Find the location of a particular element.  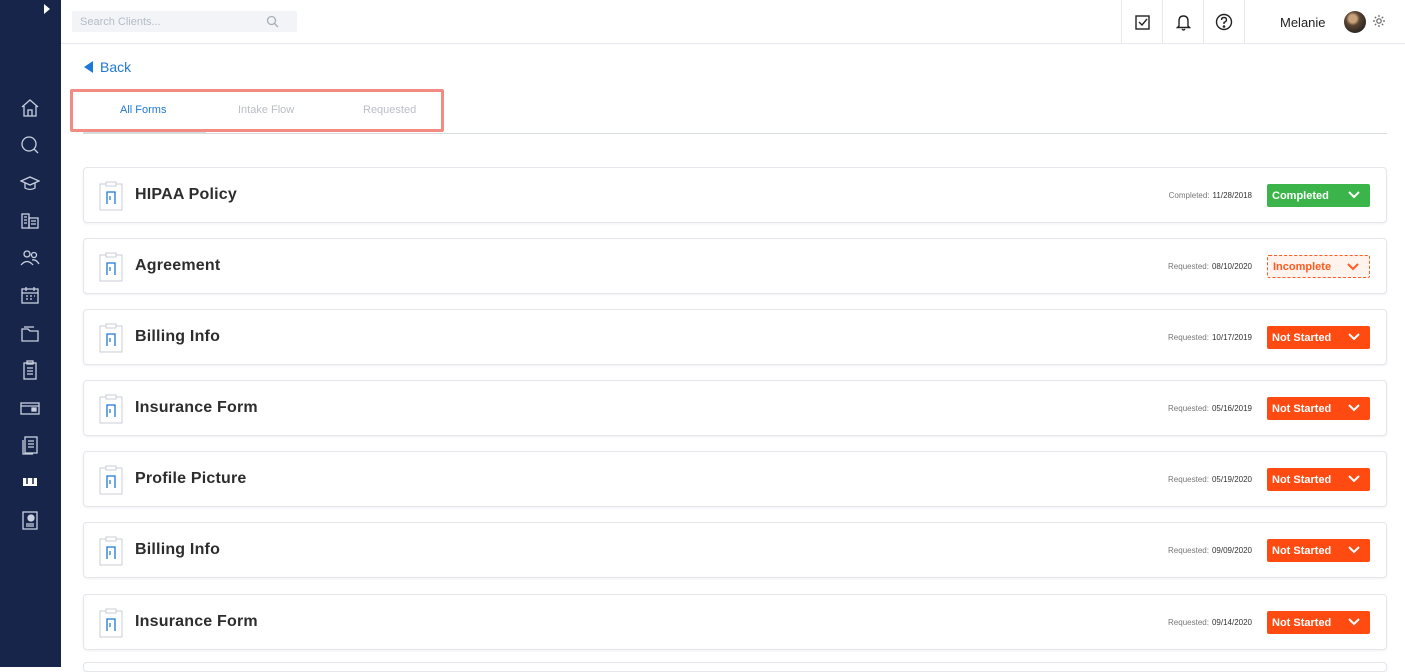

back-arrow-icon is located at coordinates (88, 67).